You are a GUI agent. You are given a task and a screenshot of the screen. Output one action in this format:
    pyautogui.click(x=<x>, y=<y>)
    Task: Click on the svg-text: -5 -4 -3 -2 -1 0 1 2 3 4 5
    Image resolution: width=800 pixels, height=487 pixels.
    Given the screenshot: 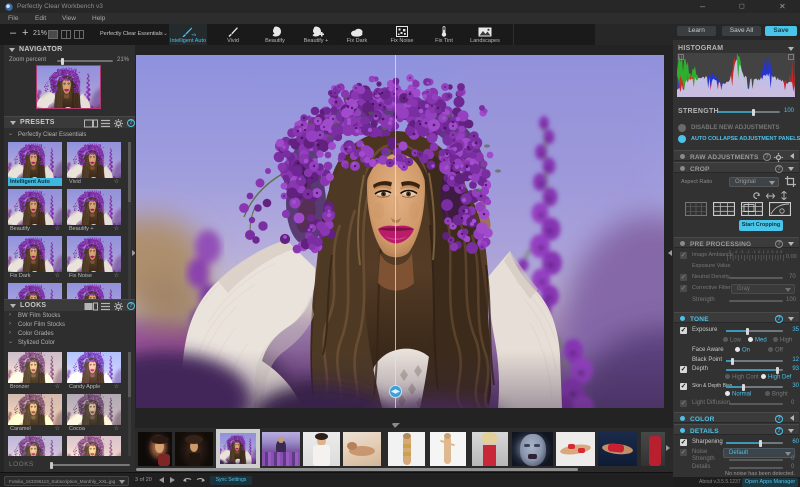 What is the action you would take?
    pyautogui.click(x=754, y=252)
    